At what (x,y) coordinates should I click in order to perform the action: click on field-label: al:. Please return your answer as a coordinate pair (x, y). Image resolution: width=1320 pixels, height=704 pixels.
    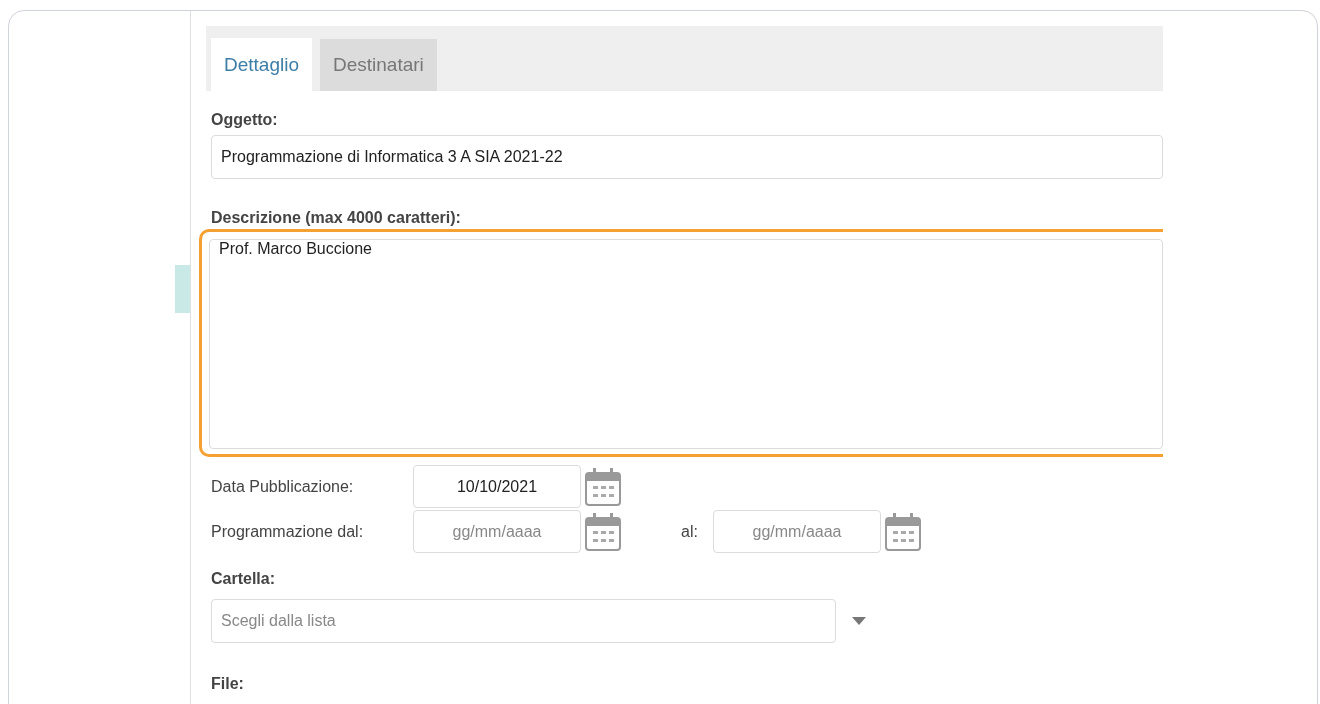
    Looking at the image, I should click on (690, 531).